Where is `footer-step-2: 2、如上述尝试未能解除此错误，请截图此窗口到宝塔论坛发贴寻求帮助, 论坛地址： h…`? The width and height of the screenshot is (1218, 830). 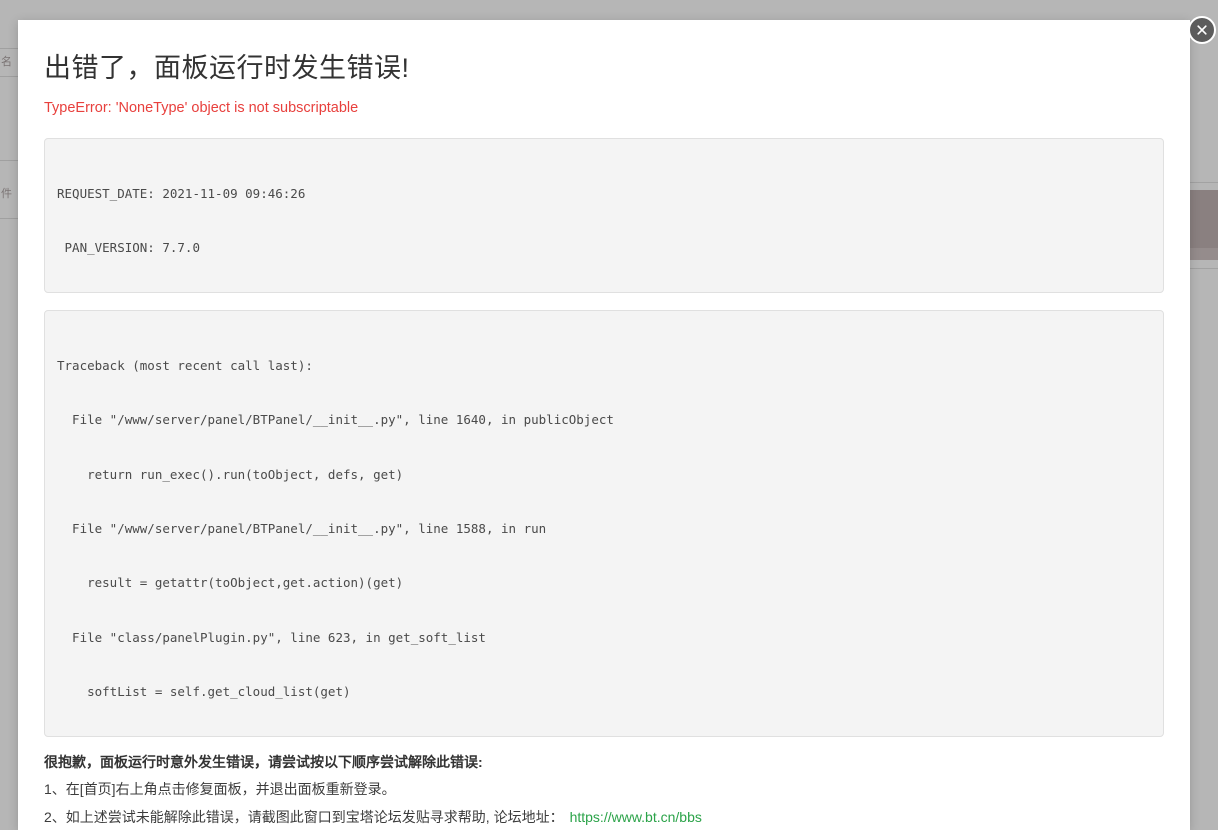
footer-step-2: 2、如上述尝试未能解除此错误，请截图此窗口到宝塔论坛发贴寻求帮助, 论坛地址： h… is located at coordinates (604, 817).